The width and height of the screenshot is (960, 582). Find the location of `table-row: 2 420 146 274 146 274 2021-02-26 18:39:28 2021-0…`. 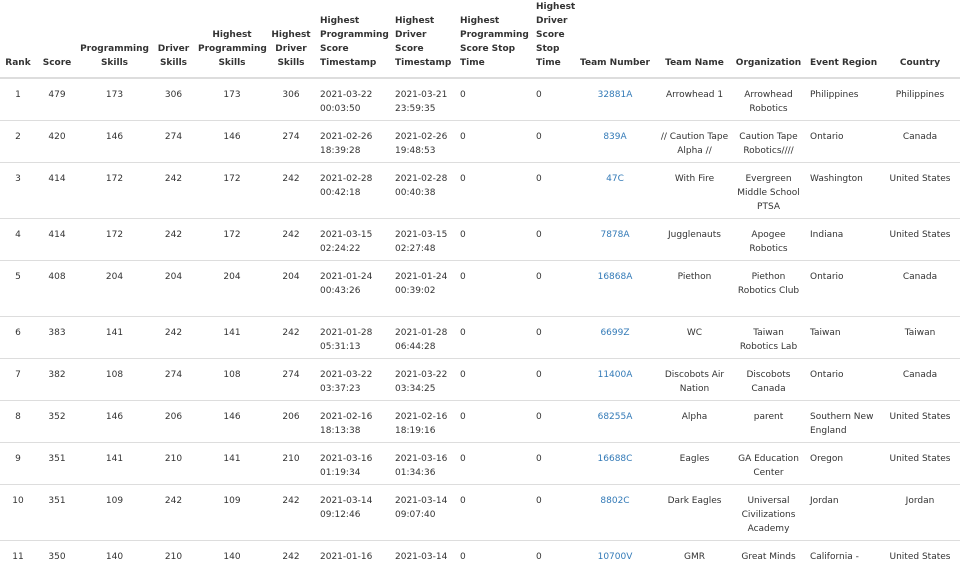

table-row: 2 420 146 274 146 274 2021-02-26 18:39:28 2021-0… is located at coordinates (480, 140).